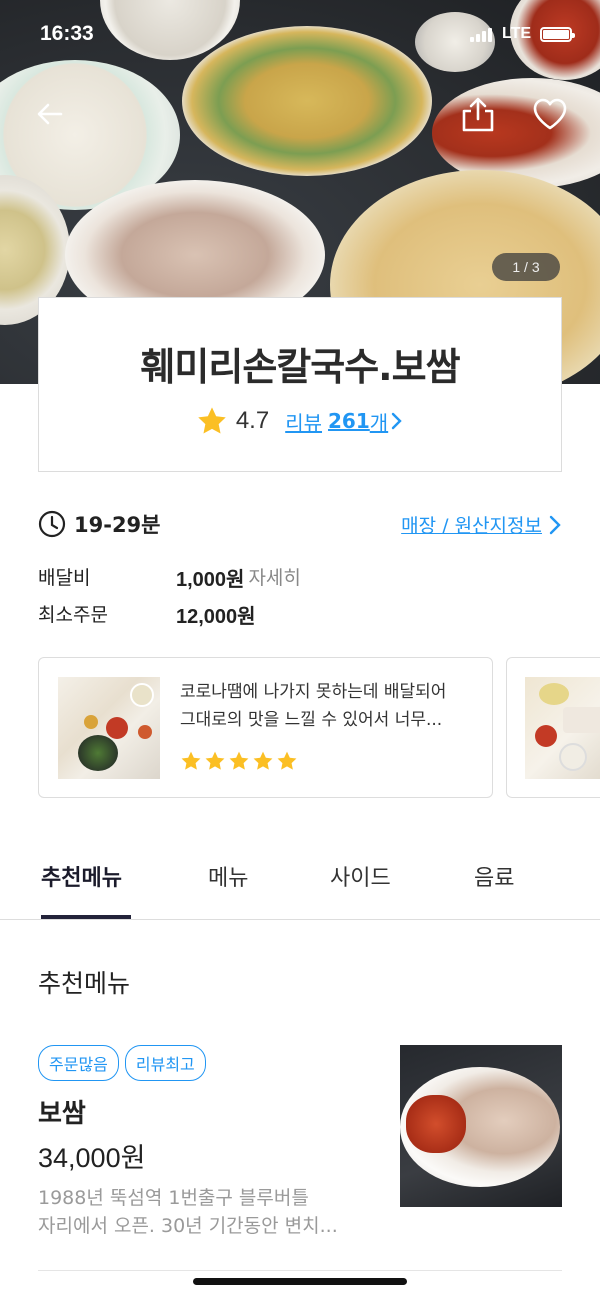 The height and width of the screenshot is (1299, 600). I want to click on home-indicator, so click(300, 1281).